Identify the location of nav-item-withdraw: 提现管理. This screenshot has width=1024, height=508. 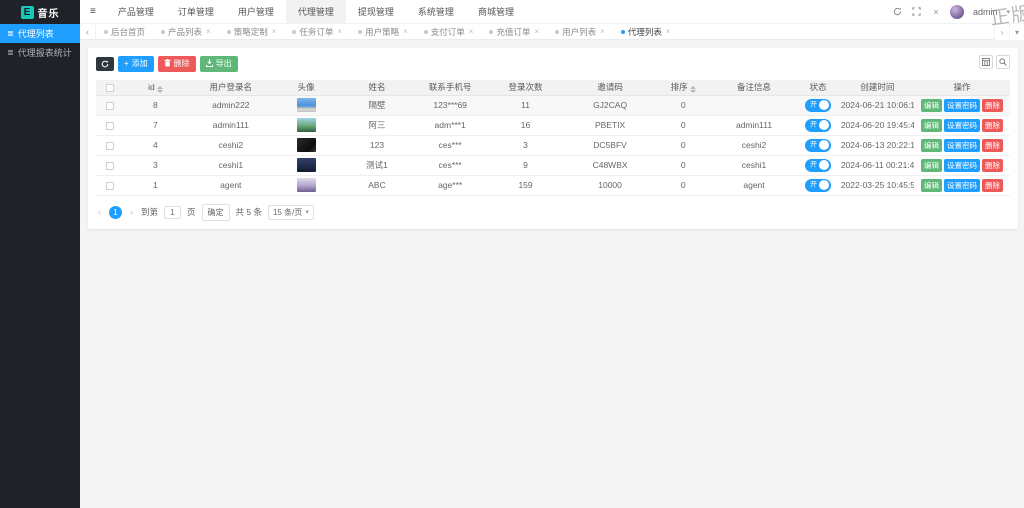
(376, 12).